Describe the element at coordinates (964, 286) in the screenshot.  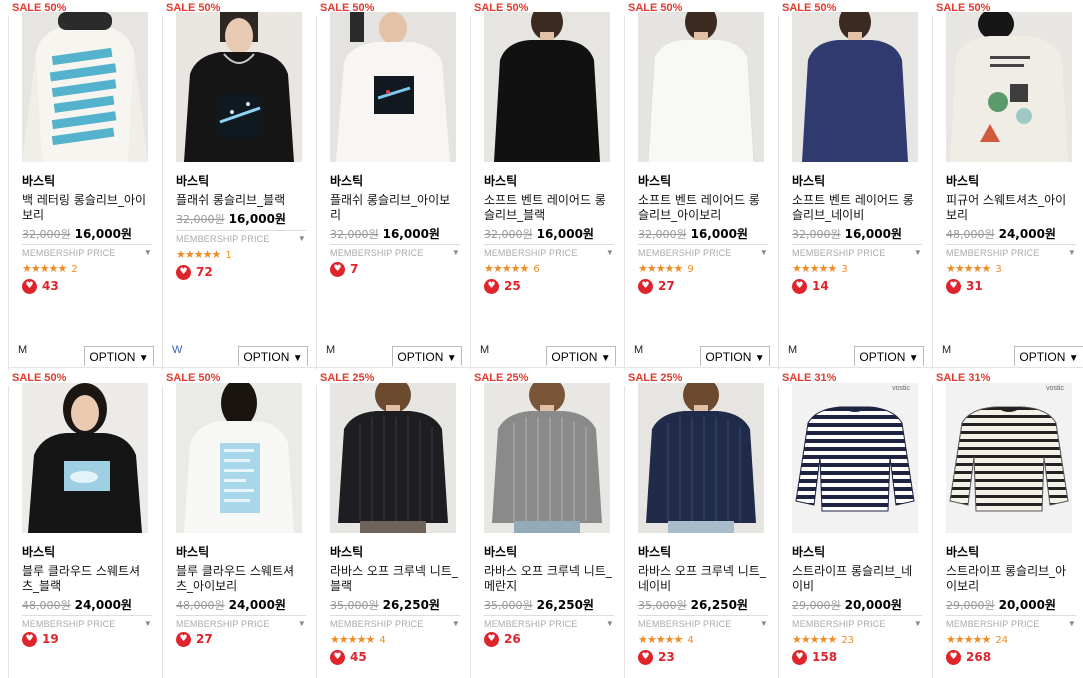
I see `like-count: ♥ 31` at that location.